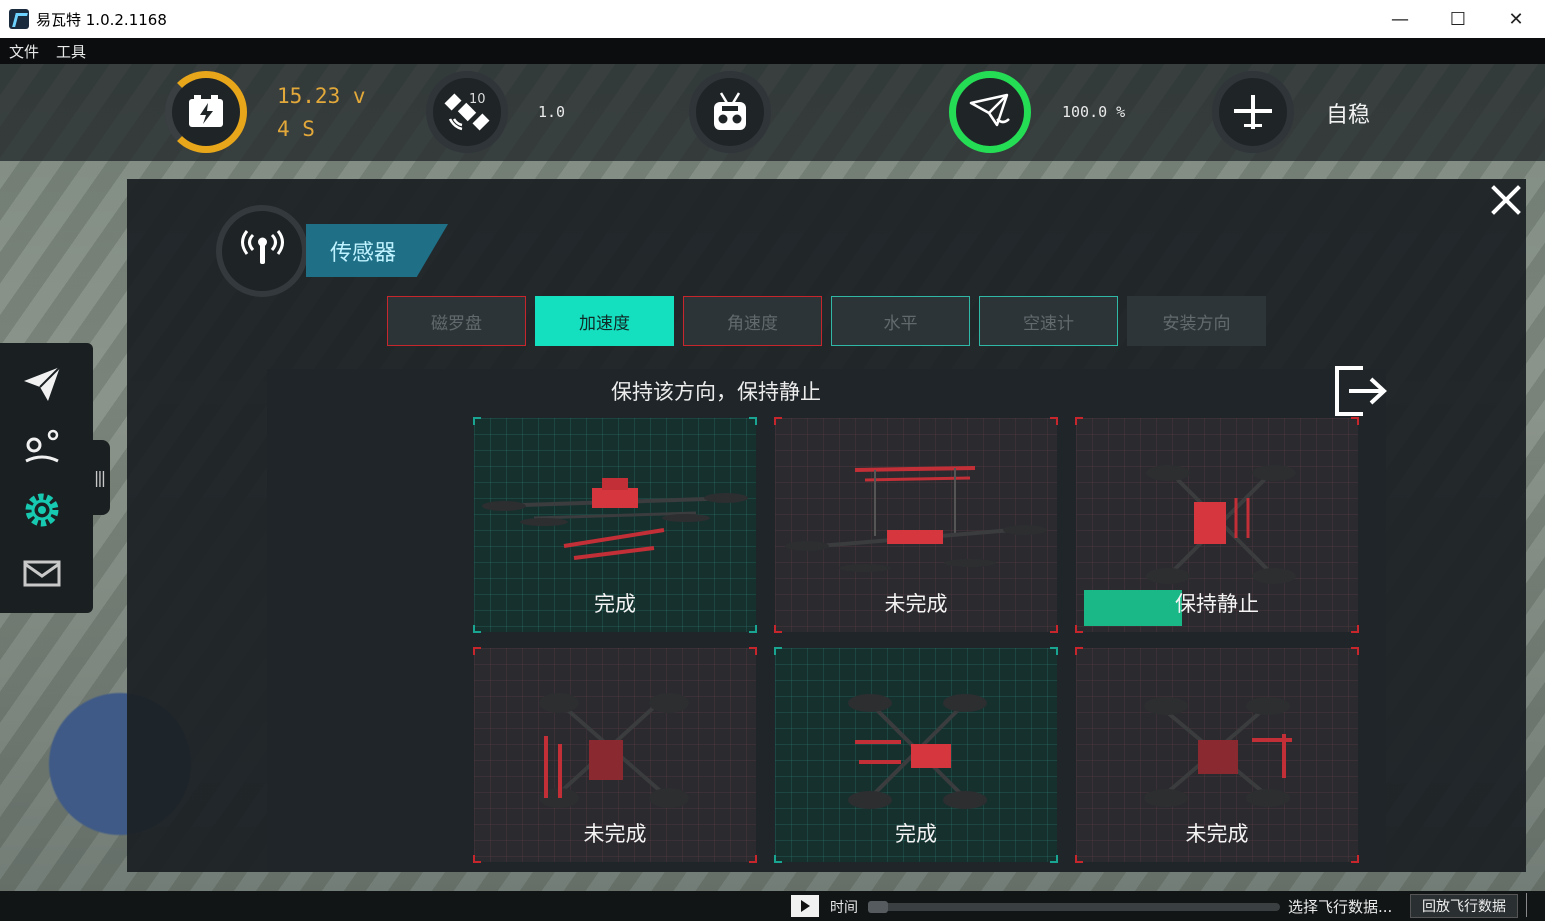  What do you see at coordinates (1532, 905) in the screenshot?
I see `bottom-divider` at bounding box center [1532, 905].